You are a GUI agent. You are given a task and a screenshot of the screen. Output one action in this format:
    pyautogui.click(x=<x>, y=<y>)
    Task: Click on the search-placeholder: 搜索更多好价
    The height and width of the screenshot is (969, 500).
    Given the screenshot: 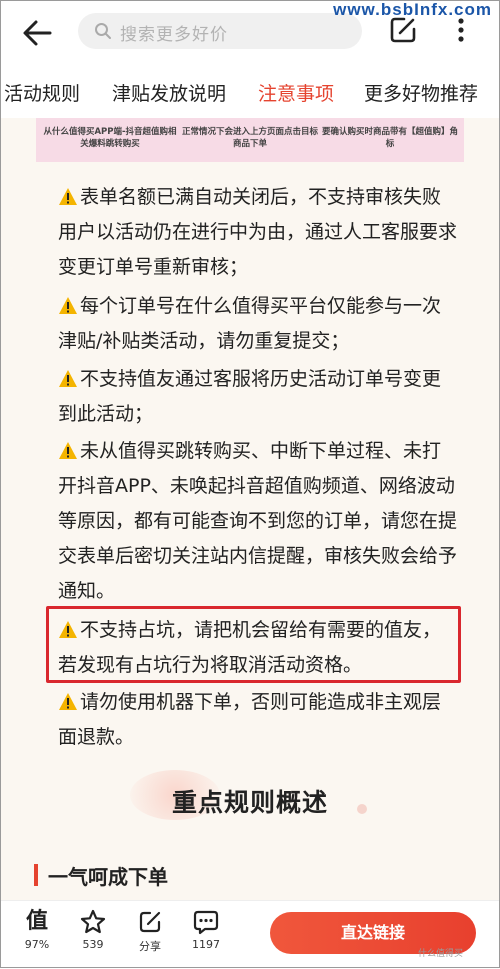 What is the action you would take?
    pyautogui.click(x=174, y=35)
    